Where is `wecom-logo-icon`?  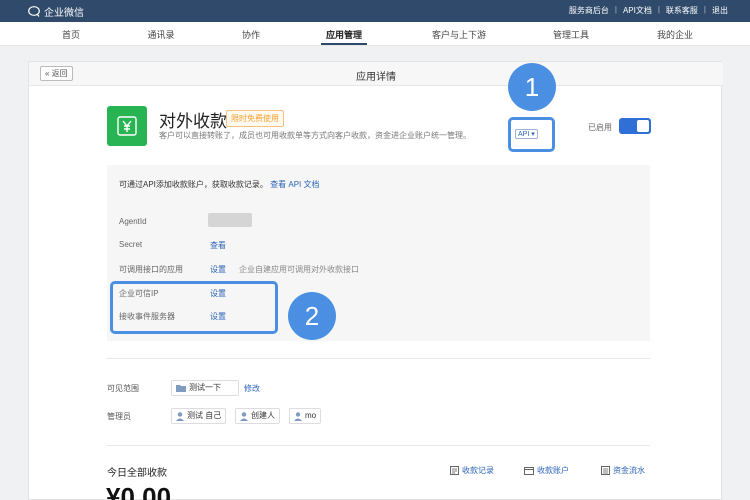 wecom-logo-icon is located at coordinates (34, 11).